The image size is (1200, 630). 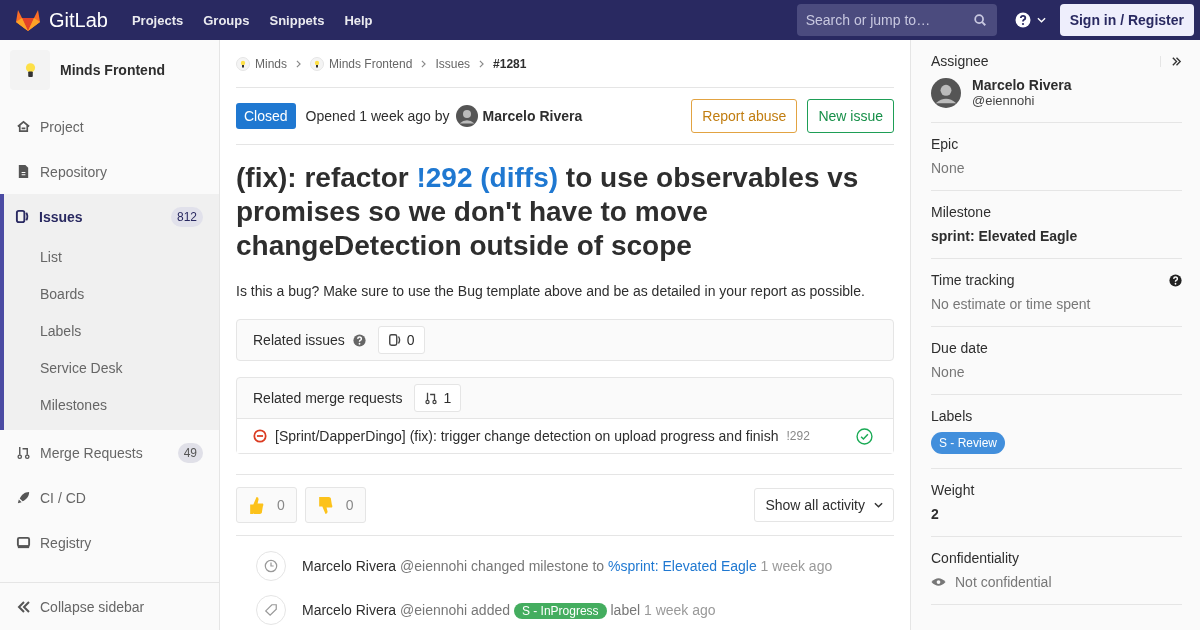 What do you see at coordinates (260, 436) in the screenshot?
I see `closed-status-icon` at bounding box center [260, 436].